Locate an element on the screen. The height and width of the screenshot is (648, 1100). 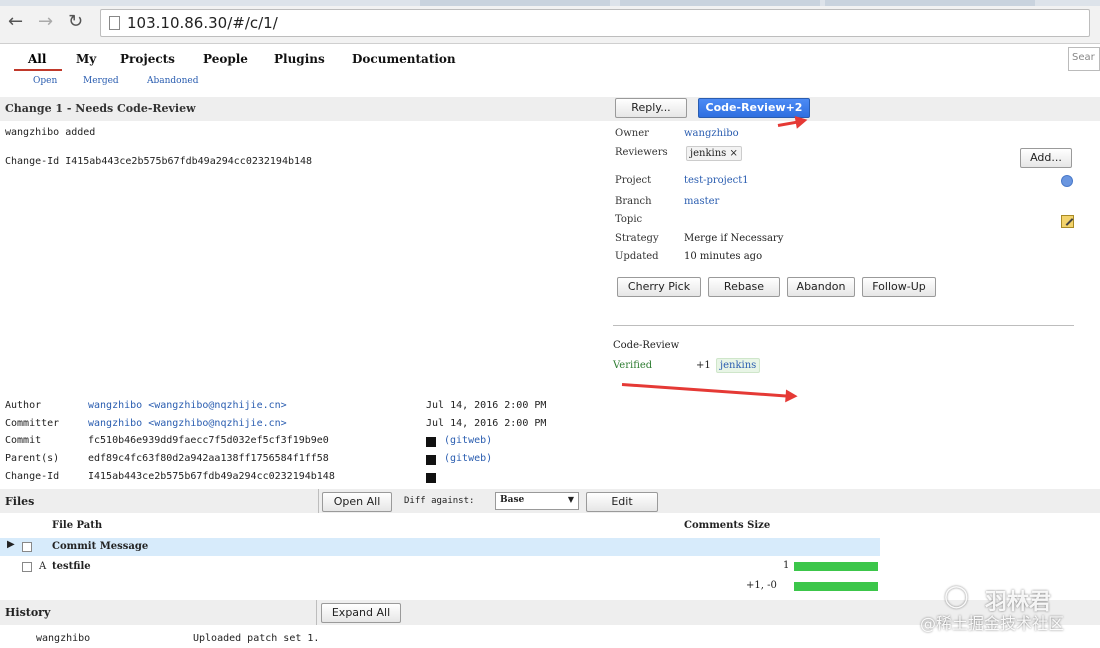
edit-button: Edit is located at coordinates (622, 502).